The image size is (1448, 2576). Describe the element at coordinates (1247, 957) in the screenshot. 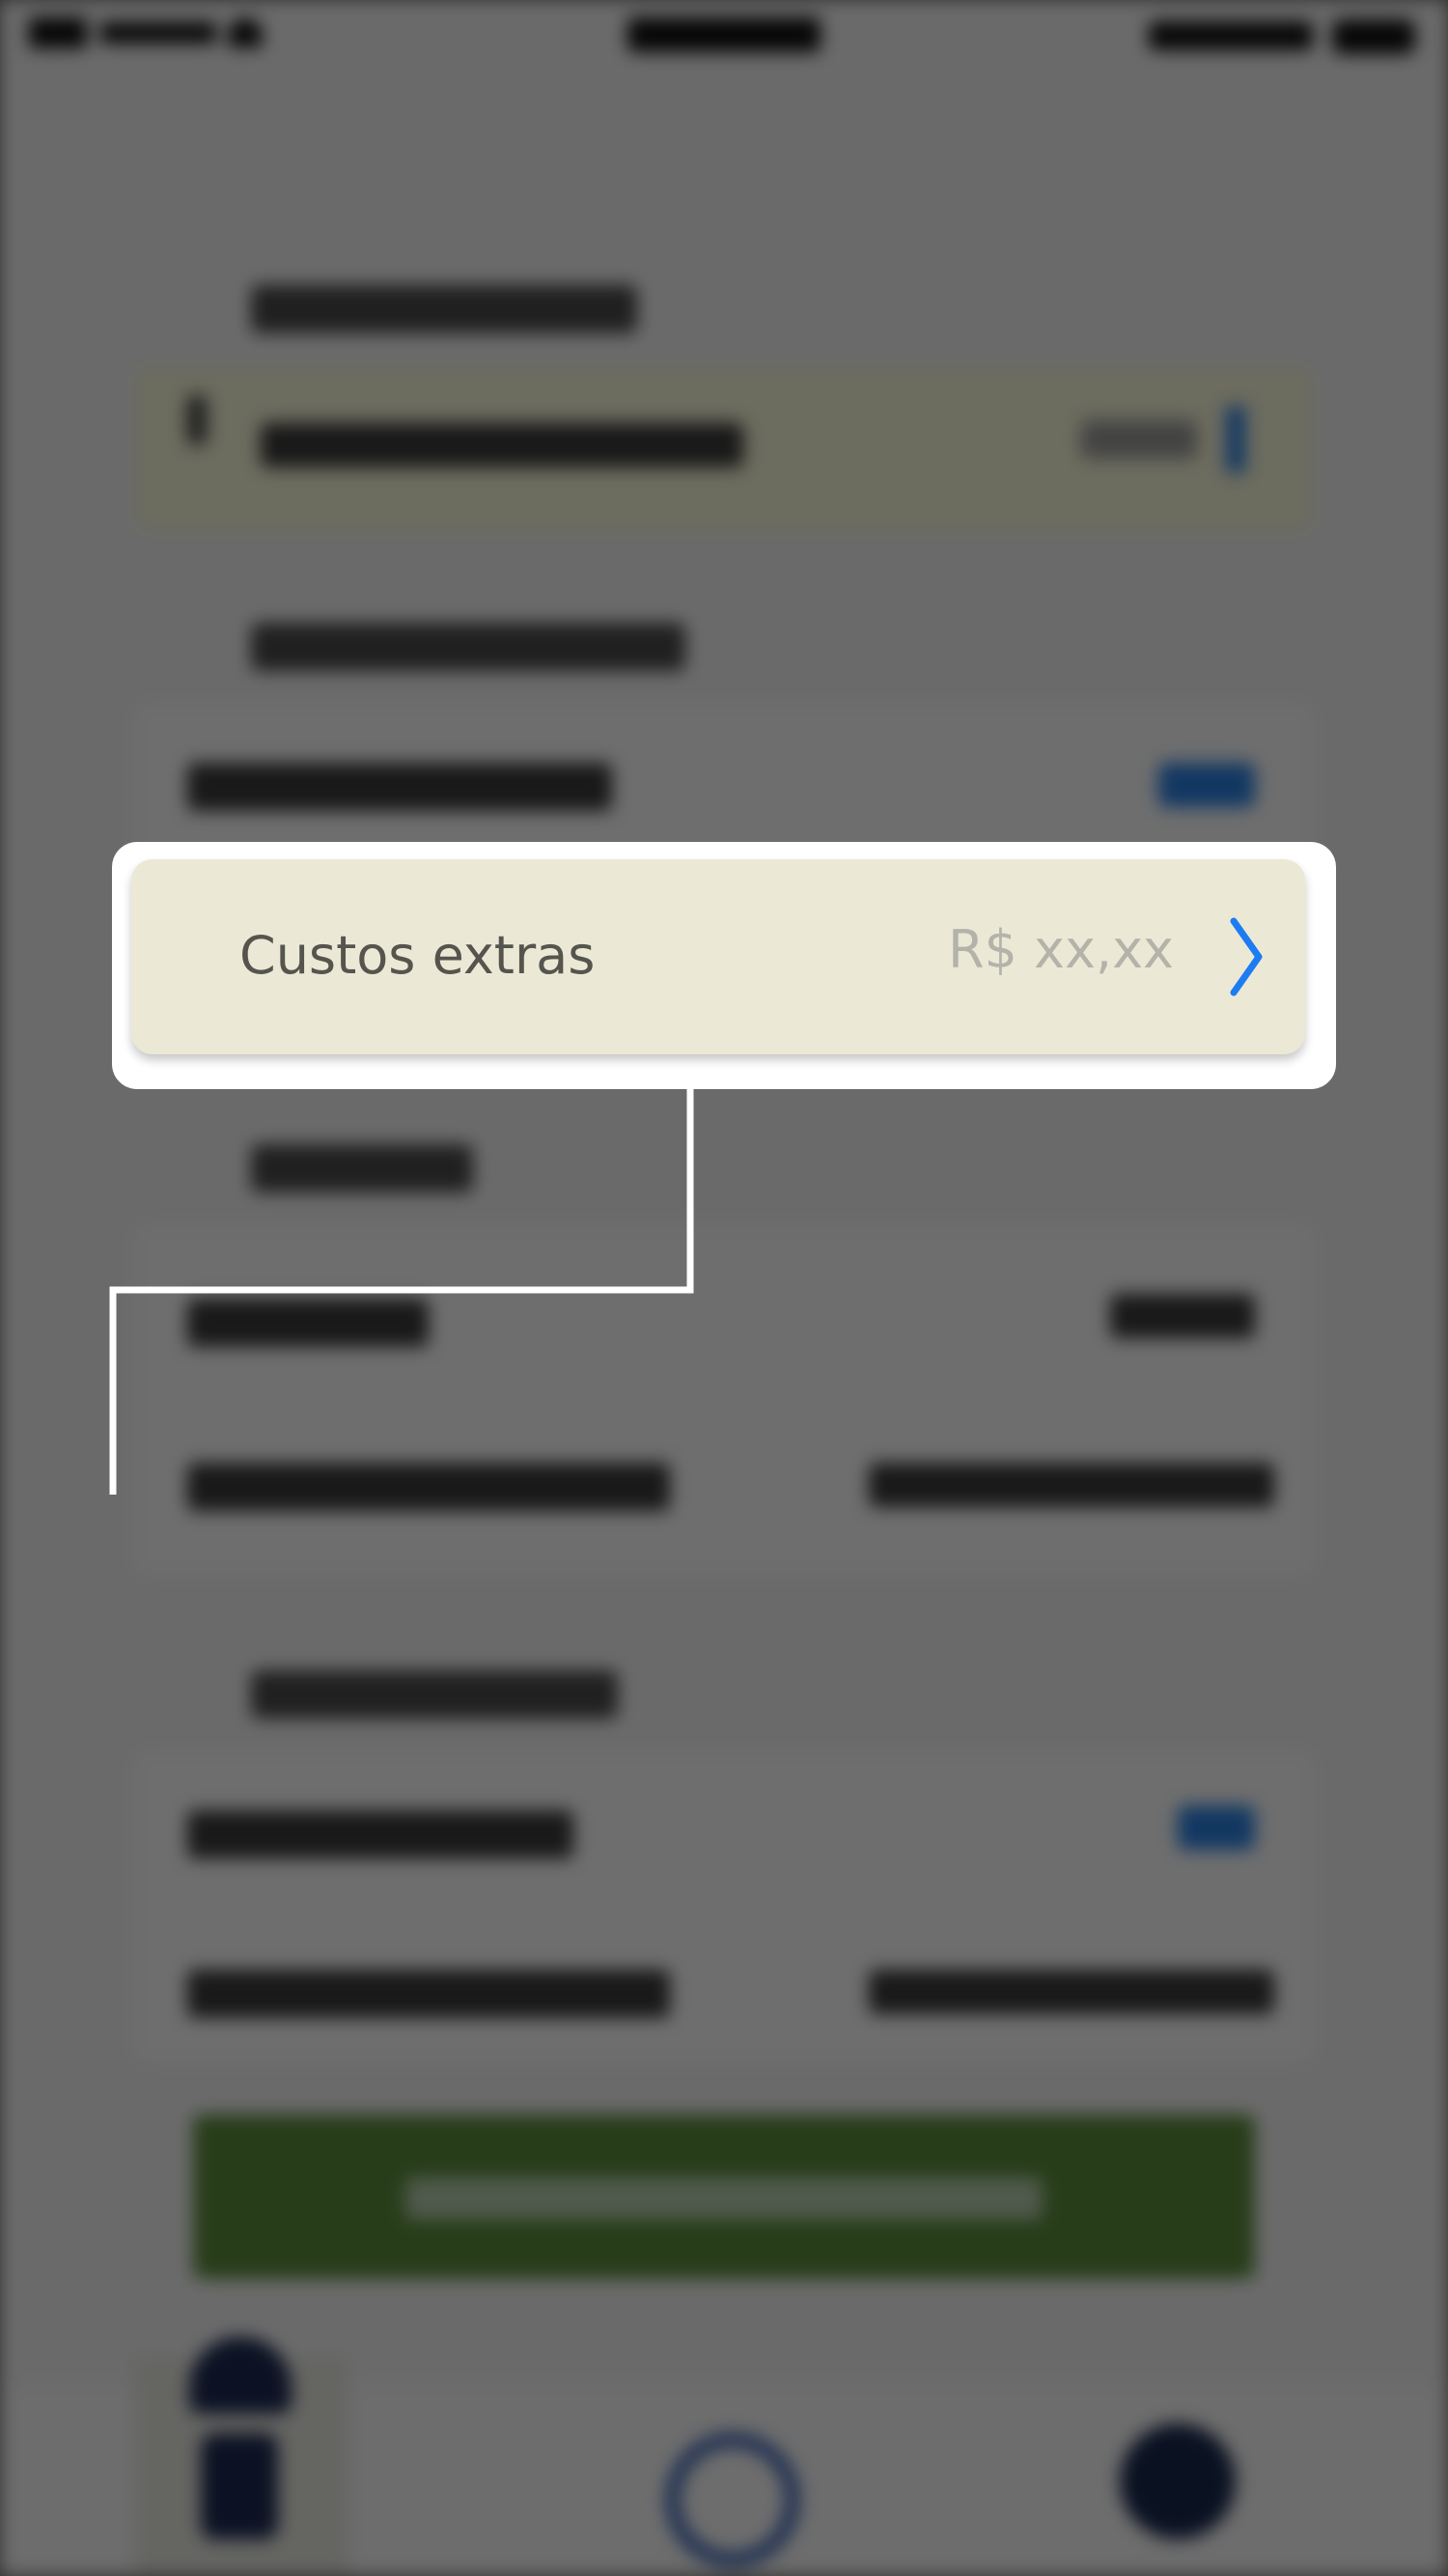

I see `chevron-right-icon` at that location.